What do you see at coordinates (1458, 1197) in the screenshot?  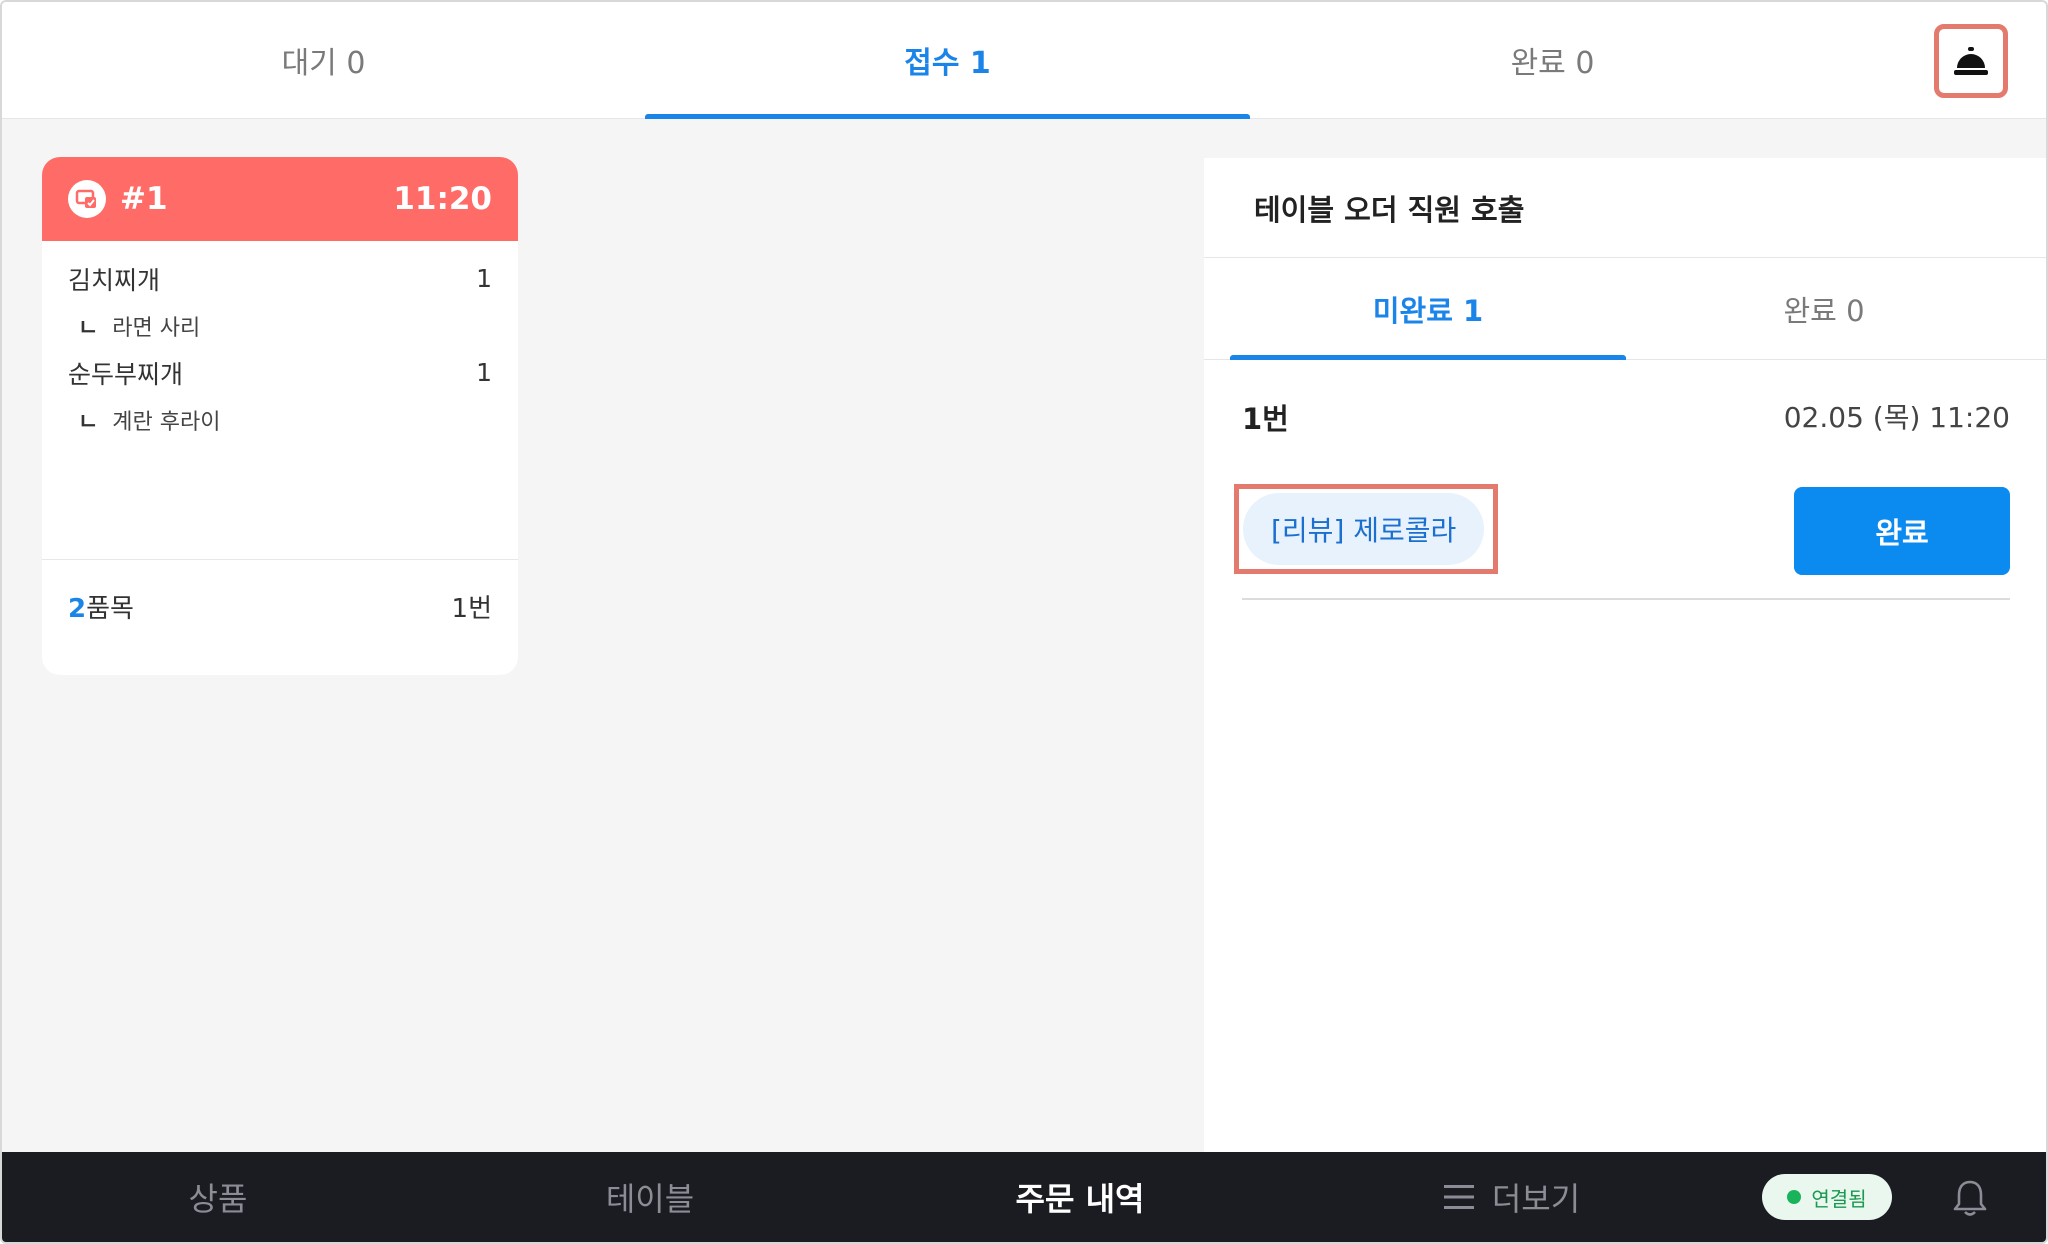 I see `hamburger-icon` at bounding box center [1458, 1197].